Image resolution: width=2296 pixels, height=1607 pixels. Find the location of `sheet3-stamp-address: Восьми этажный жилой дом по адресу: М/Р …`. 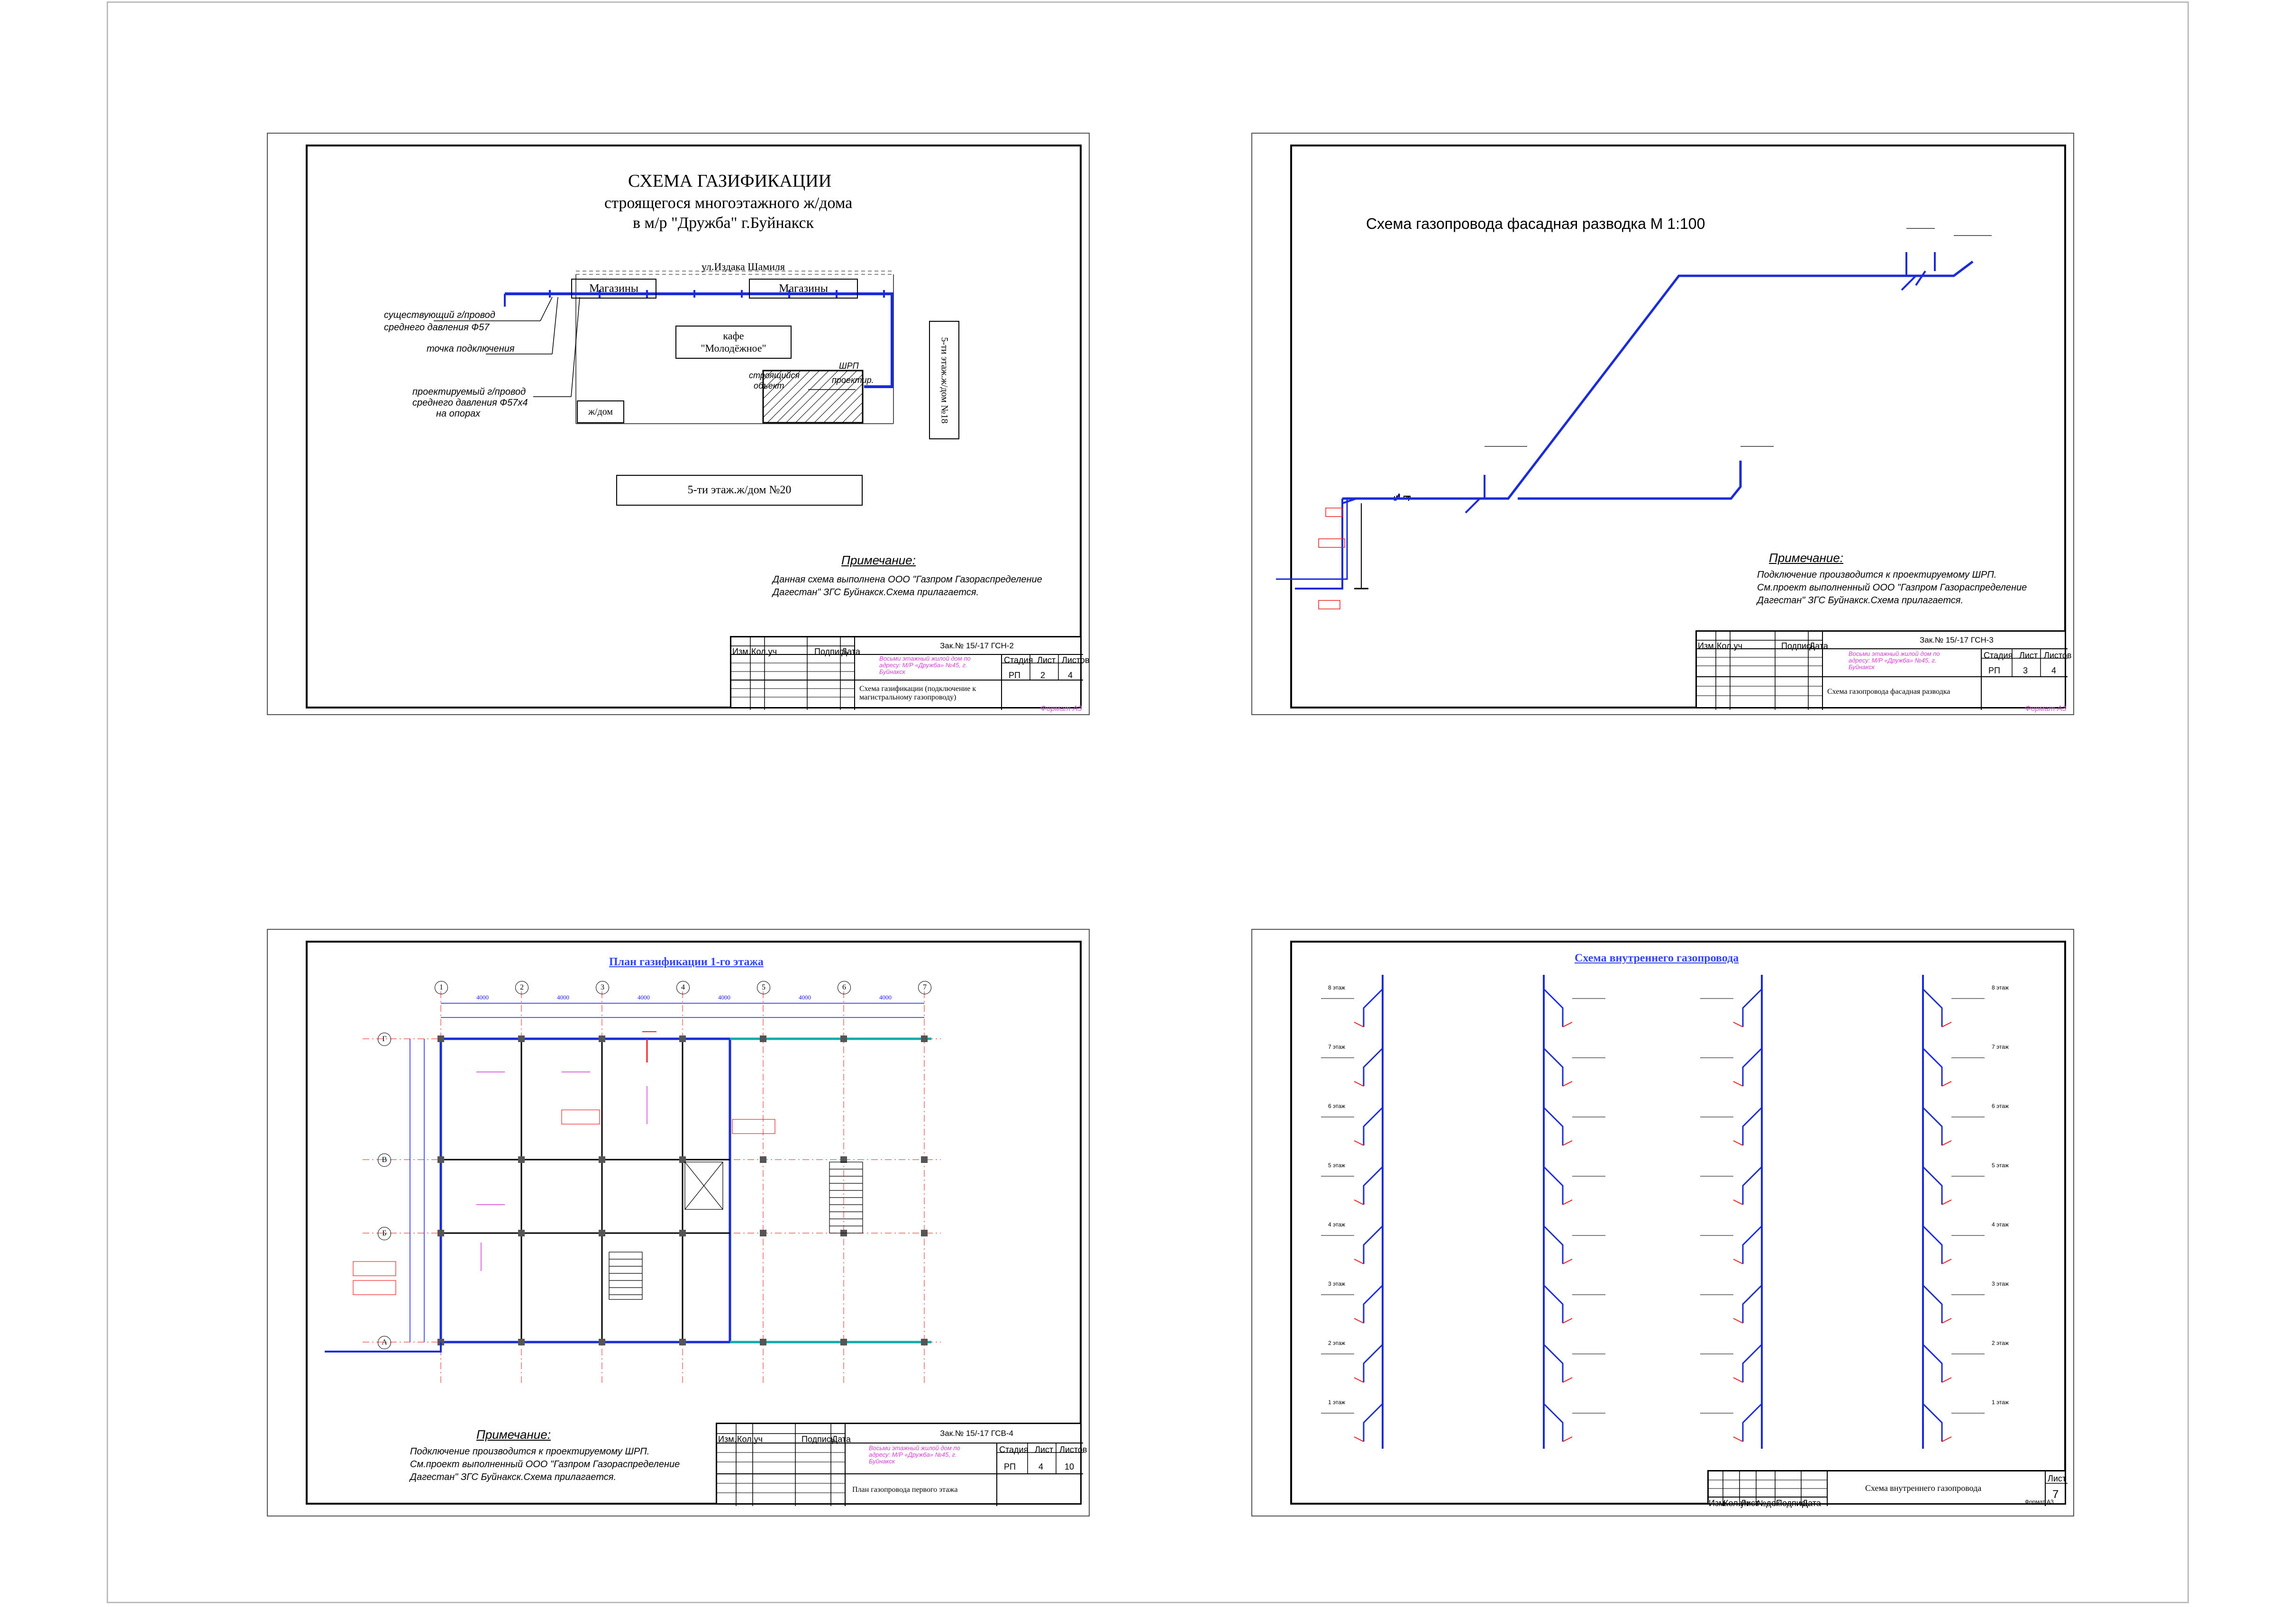

sheet3-stamp-address: Восьми этажный жилой дом по адресу: М/Р … is located at coordinates (914, 1454).